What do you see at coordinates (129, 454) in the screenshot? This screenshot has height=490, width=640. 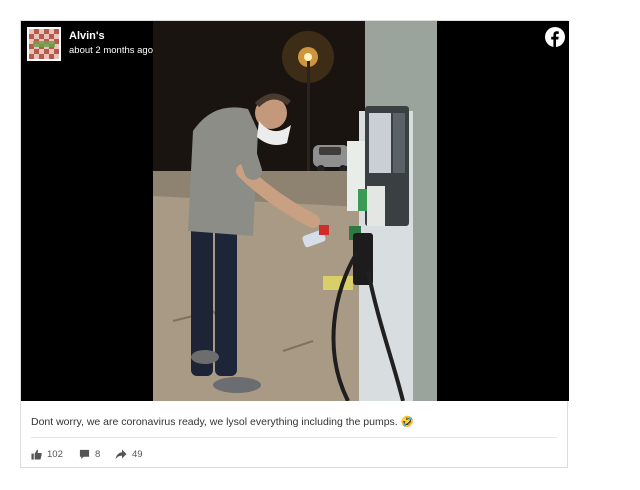 I see `shares-stat: 49` at bounding box center [129, 454].